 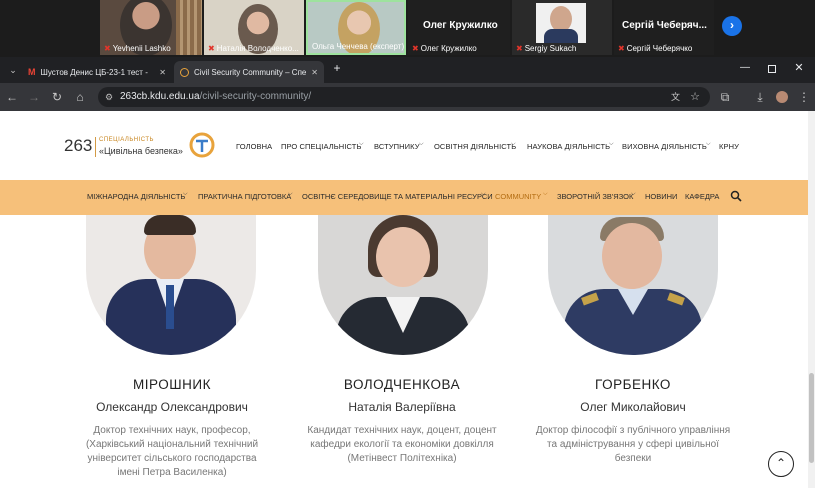 I want to click on scroll-to-top-button: ⌃, so click(x=781, y=464).